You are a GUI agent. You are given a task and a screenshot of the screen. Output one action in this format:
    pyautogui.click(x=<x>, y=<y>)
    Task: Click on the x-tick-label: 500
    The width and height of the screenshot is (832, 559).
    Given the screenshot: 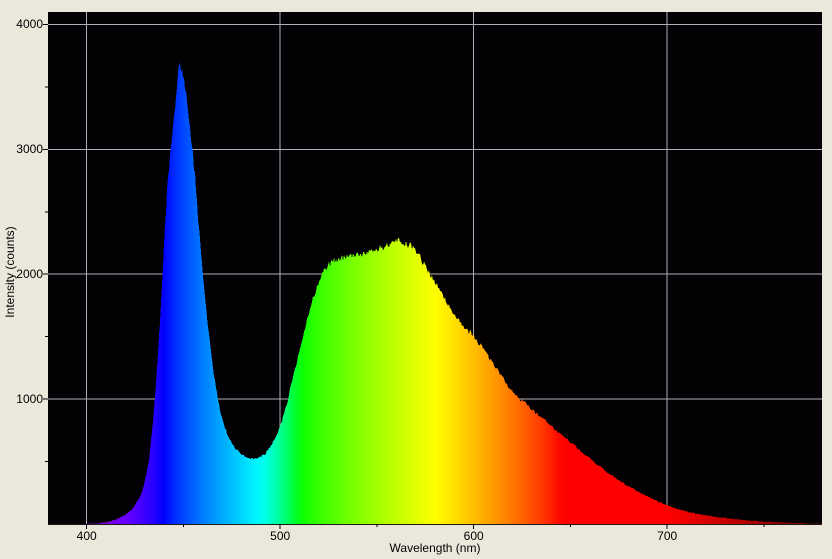 What is the action you would take?
    pyautogui.click(x=280, y=536)
    